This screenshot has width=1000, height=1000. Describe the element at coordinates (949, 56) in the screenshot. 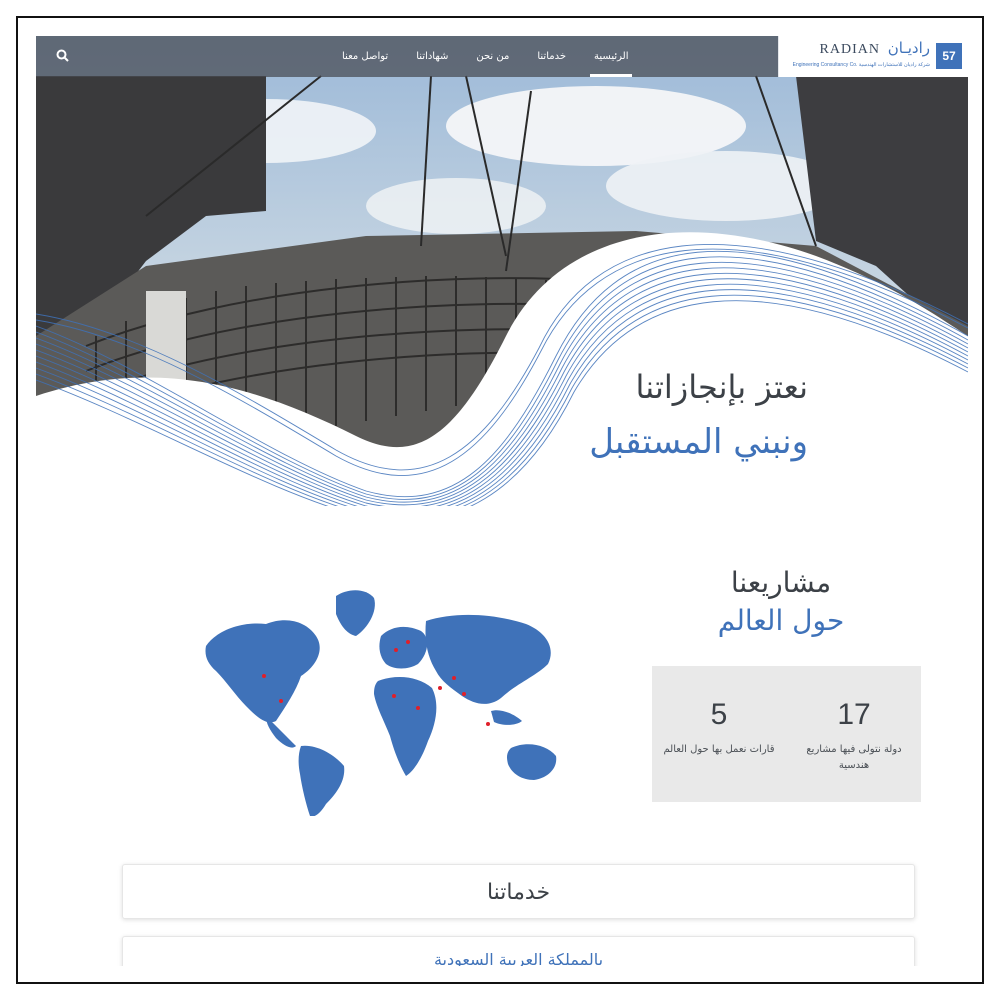

I see `logo-badge: 57` at that location.